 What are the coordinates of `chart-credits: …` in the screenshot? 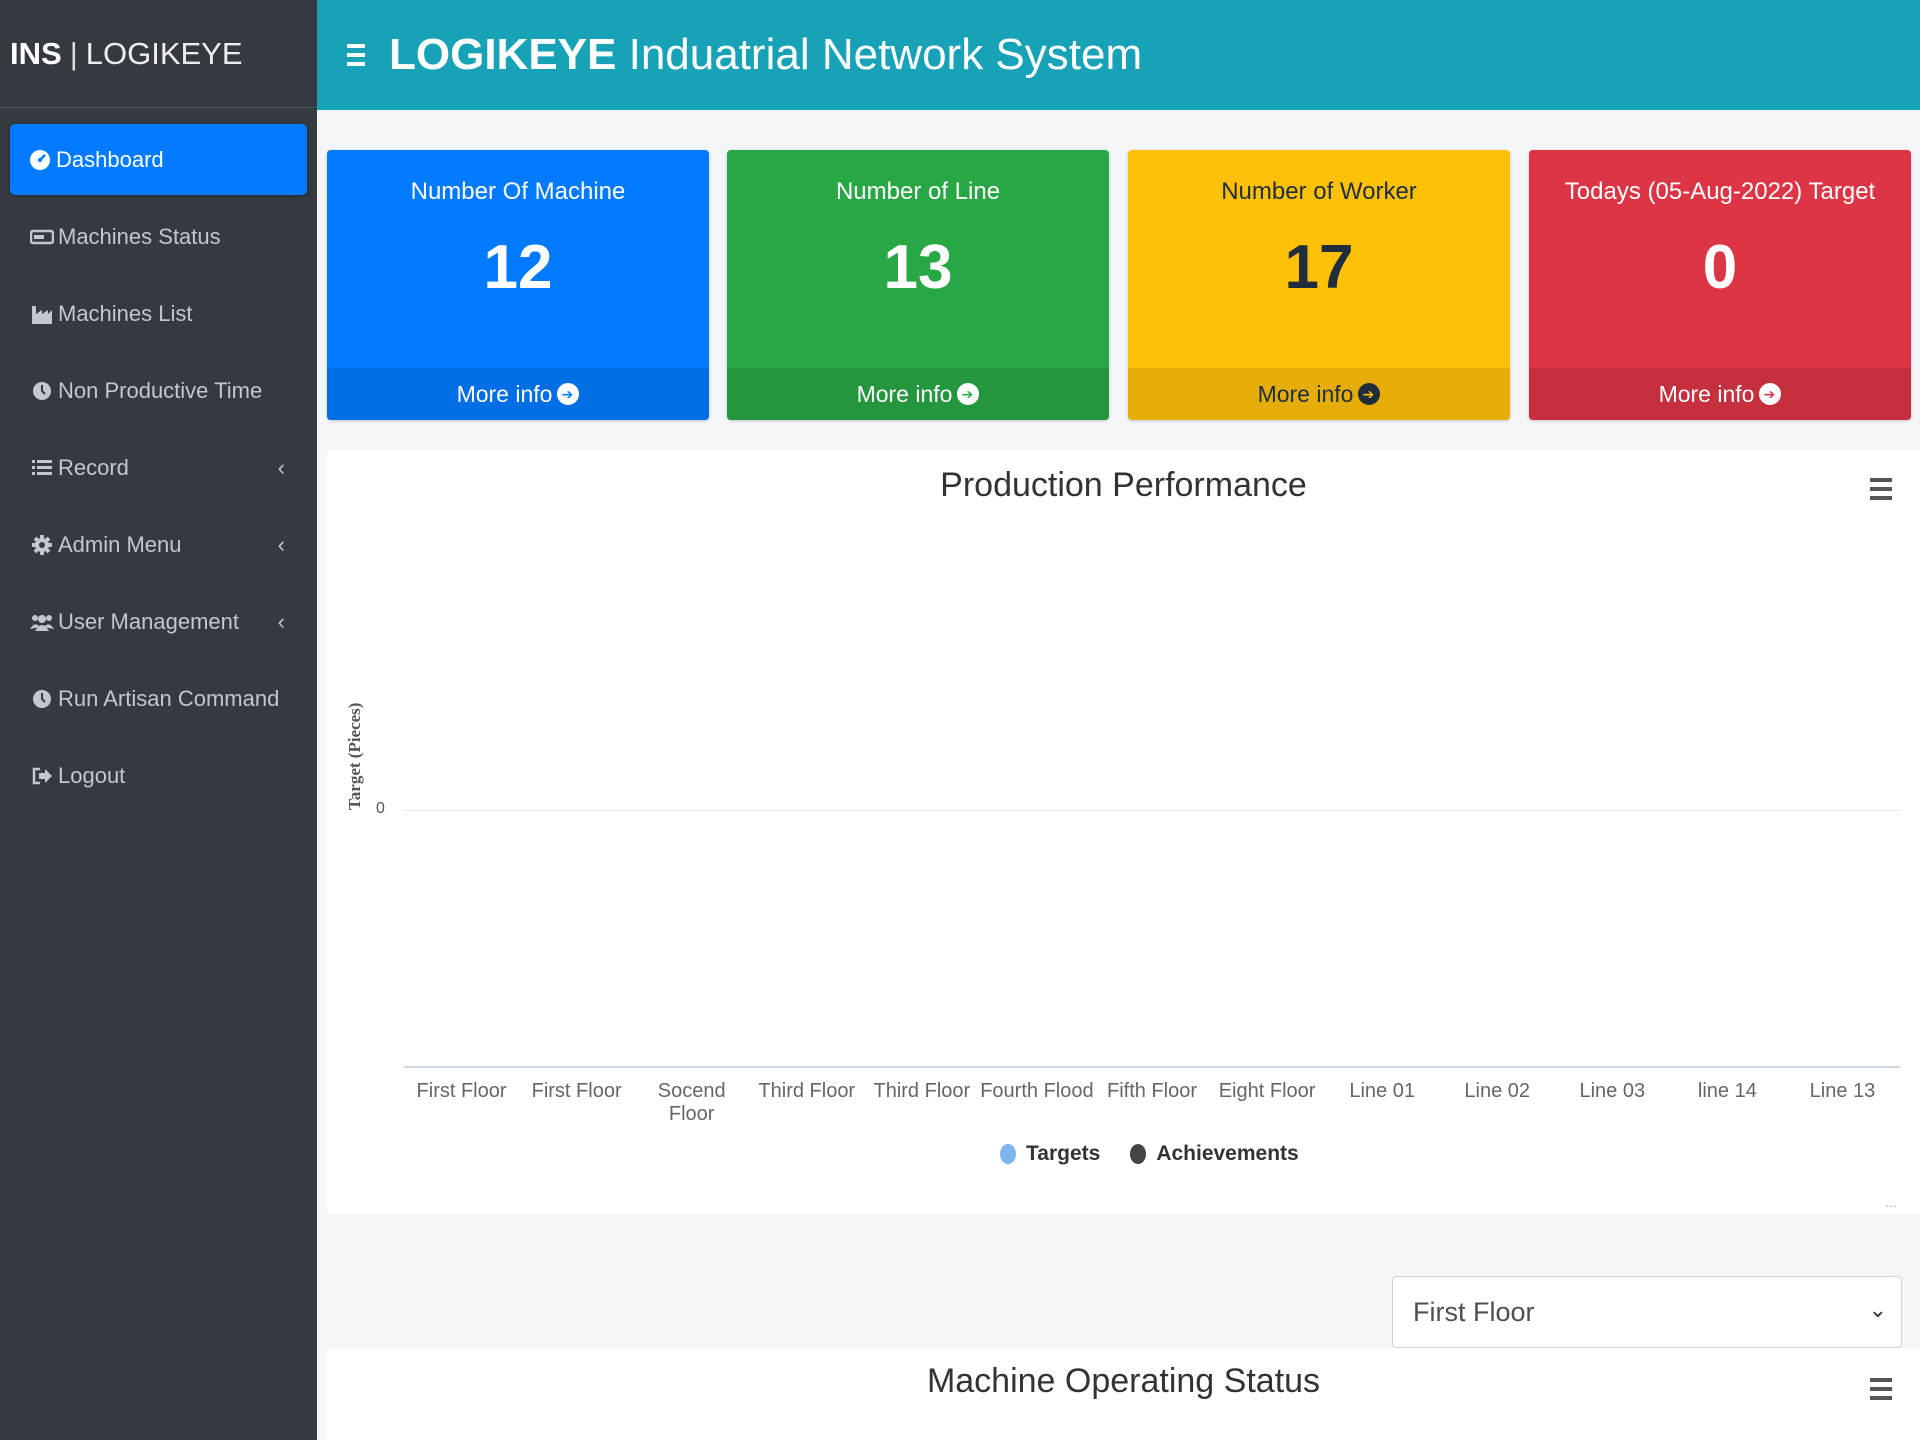 It's located at (1891, 1203).